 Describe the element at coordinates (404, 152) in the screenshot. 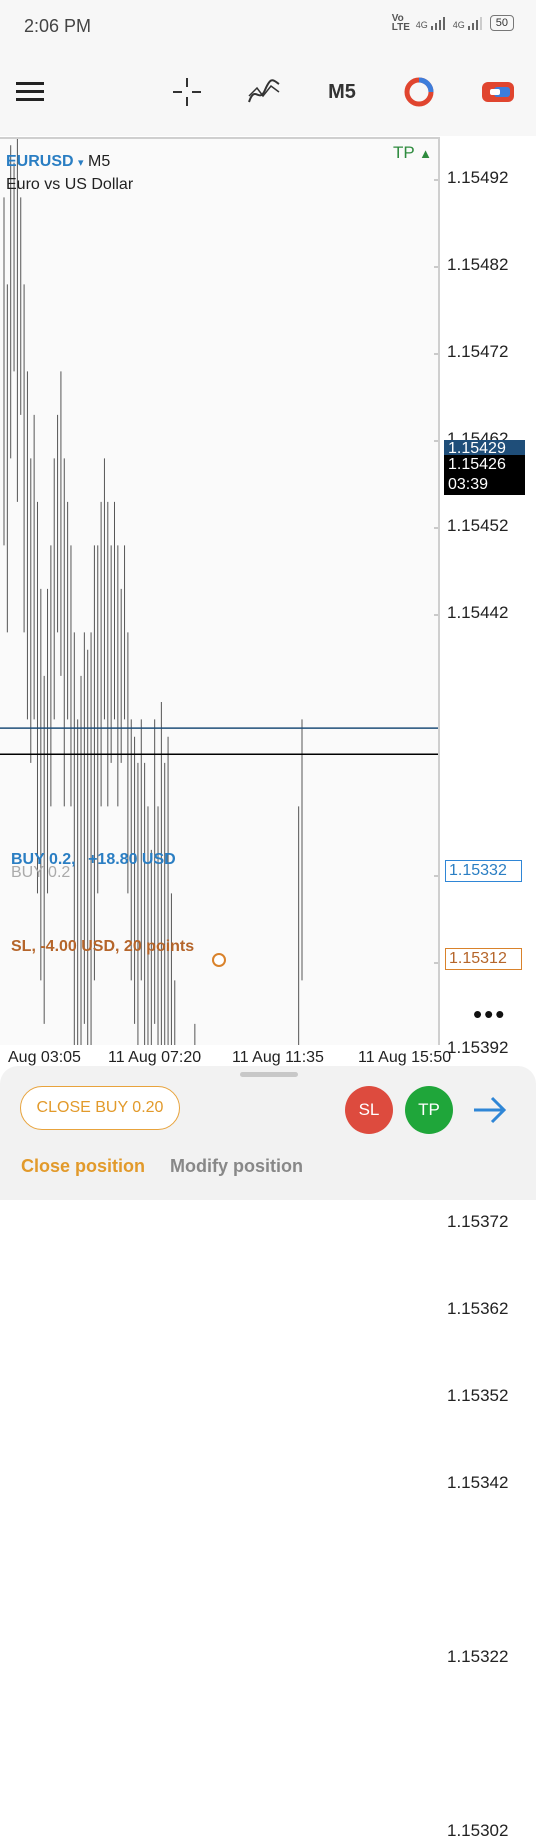

I see `tp-label: TP` at that location.